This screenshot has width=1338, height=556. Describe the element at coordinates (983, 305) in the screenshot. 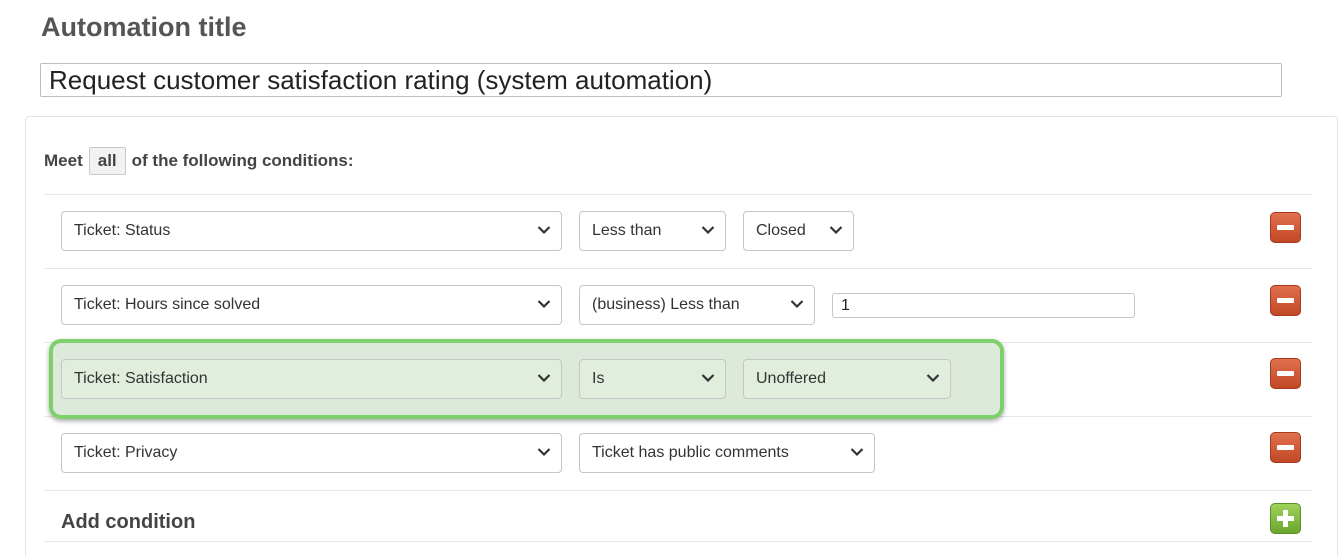

I see `condition-value-input: 1` at that location.